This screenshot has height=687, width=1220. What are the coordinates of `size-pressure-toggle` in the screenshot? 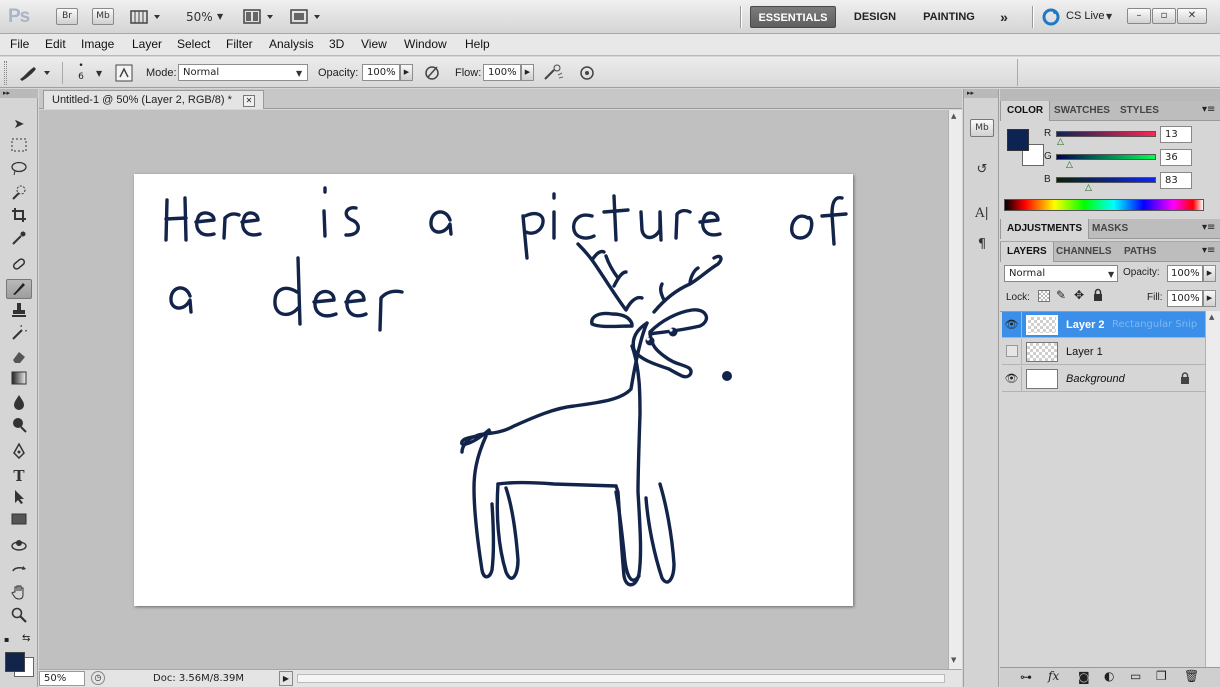 It's located at (587, 74).